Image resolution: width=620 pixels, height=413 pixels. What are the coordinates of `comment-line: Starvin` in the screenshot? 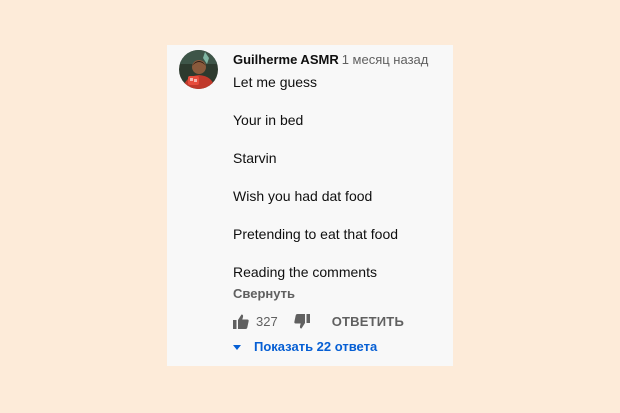 It's located at (255, 158).